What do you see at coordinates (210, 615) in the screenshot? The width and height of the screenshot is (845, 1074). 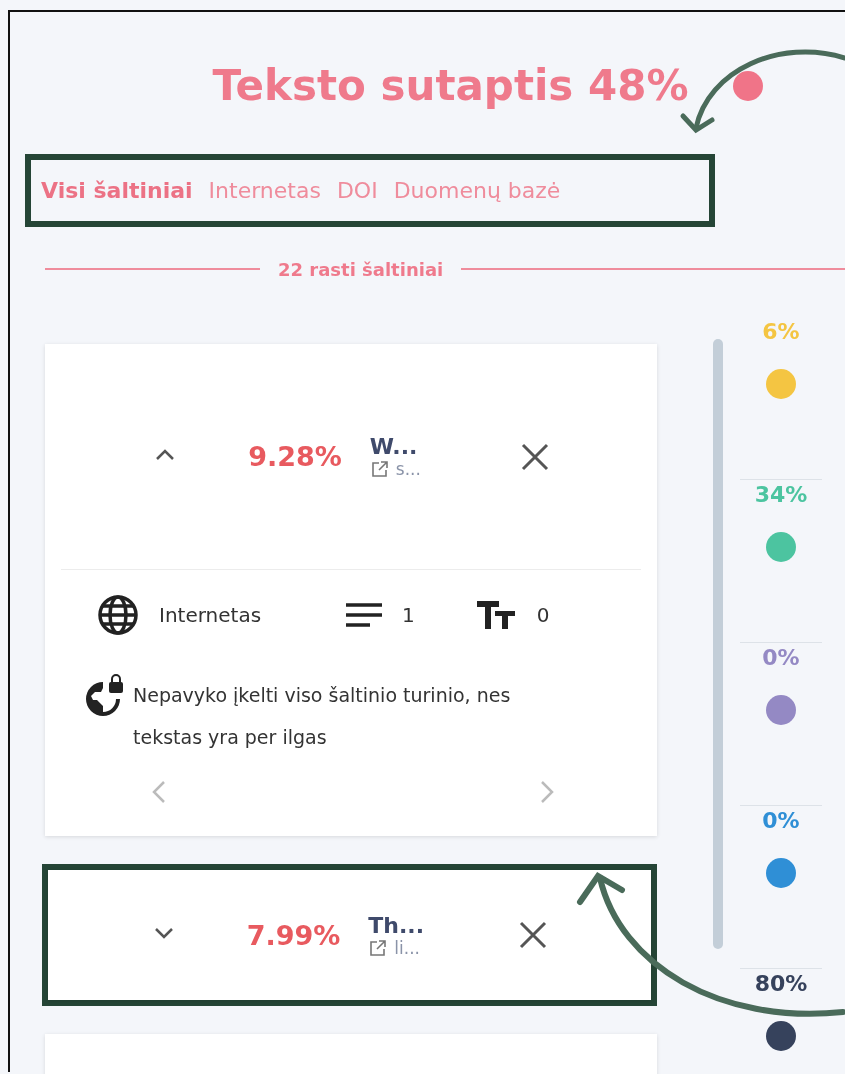 I see `source-type: Internetas` at bounding box center [210, 615].